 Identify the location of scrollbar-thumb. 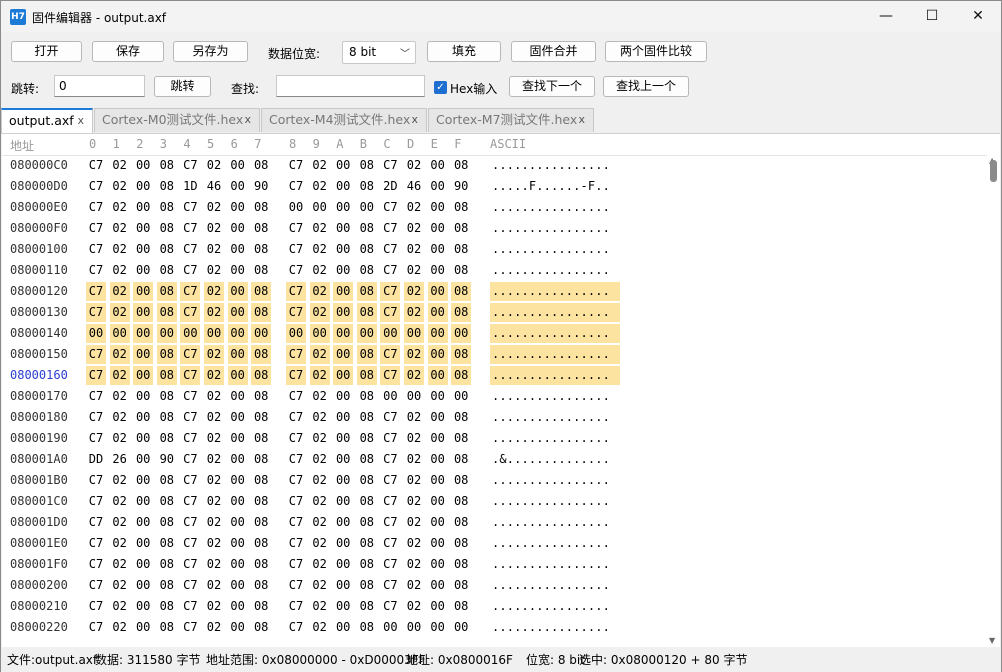
(993, 171).